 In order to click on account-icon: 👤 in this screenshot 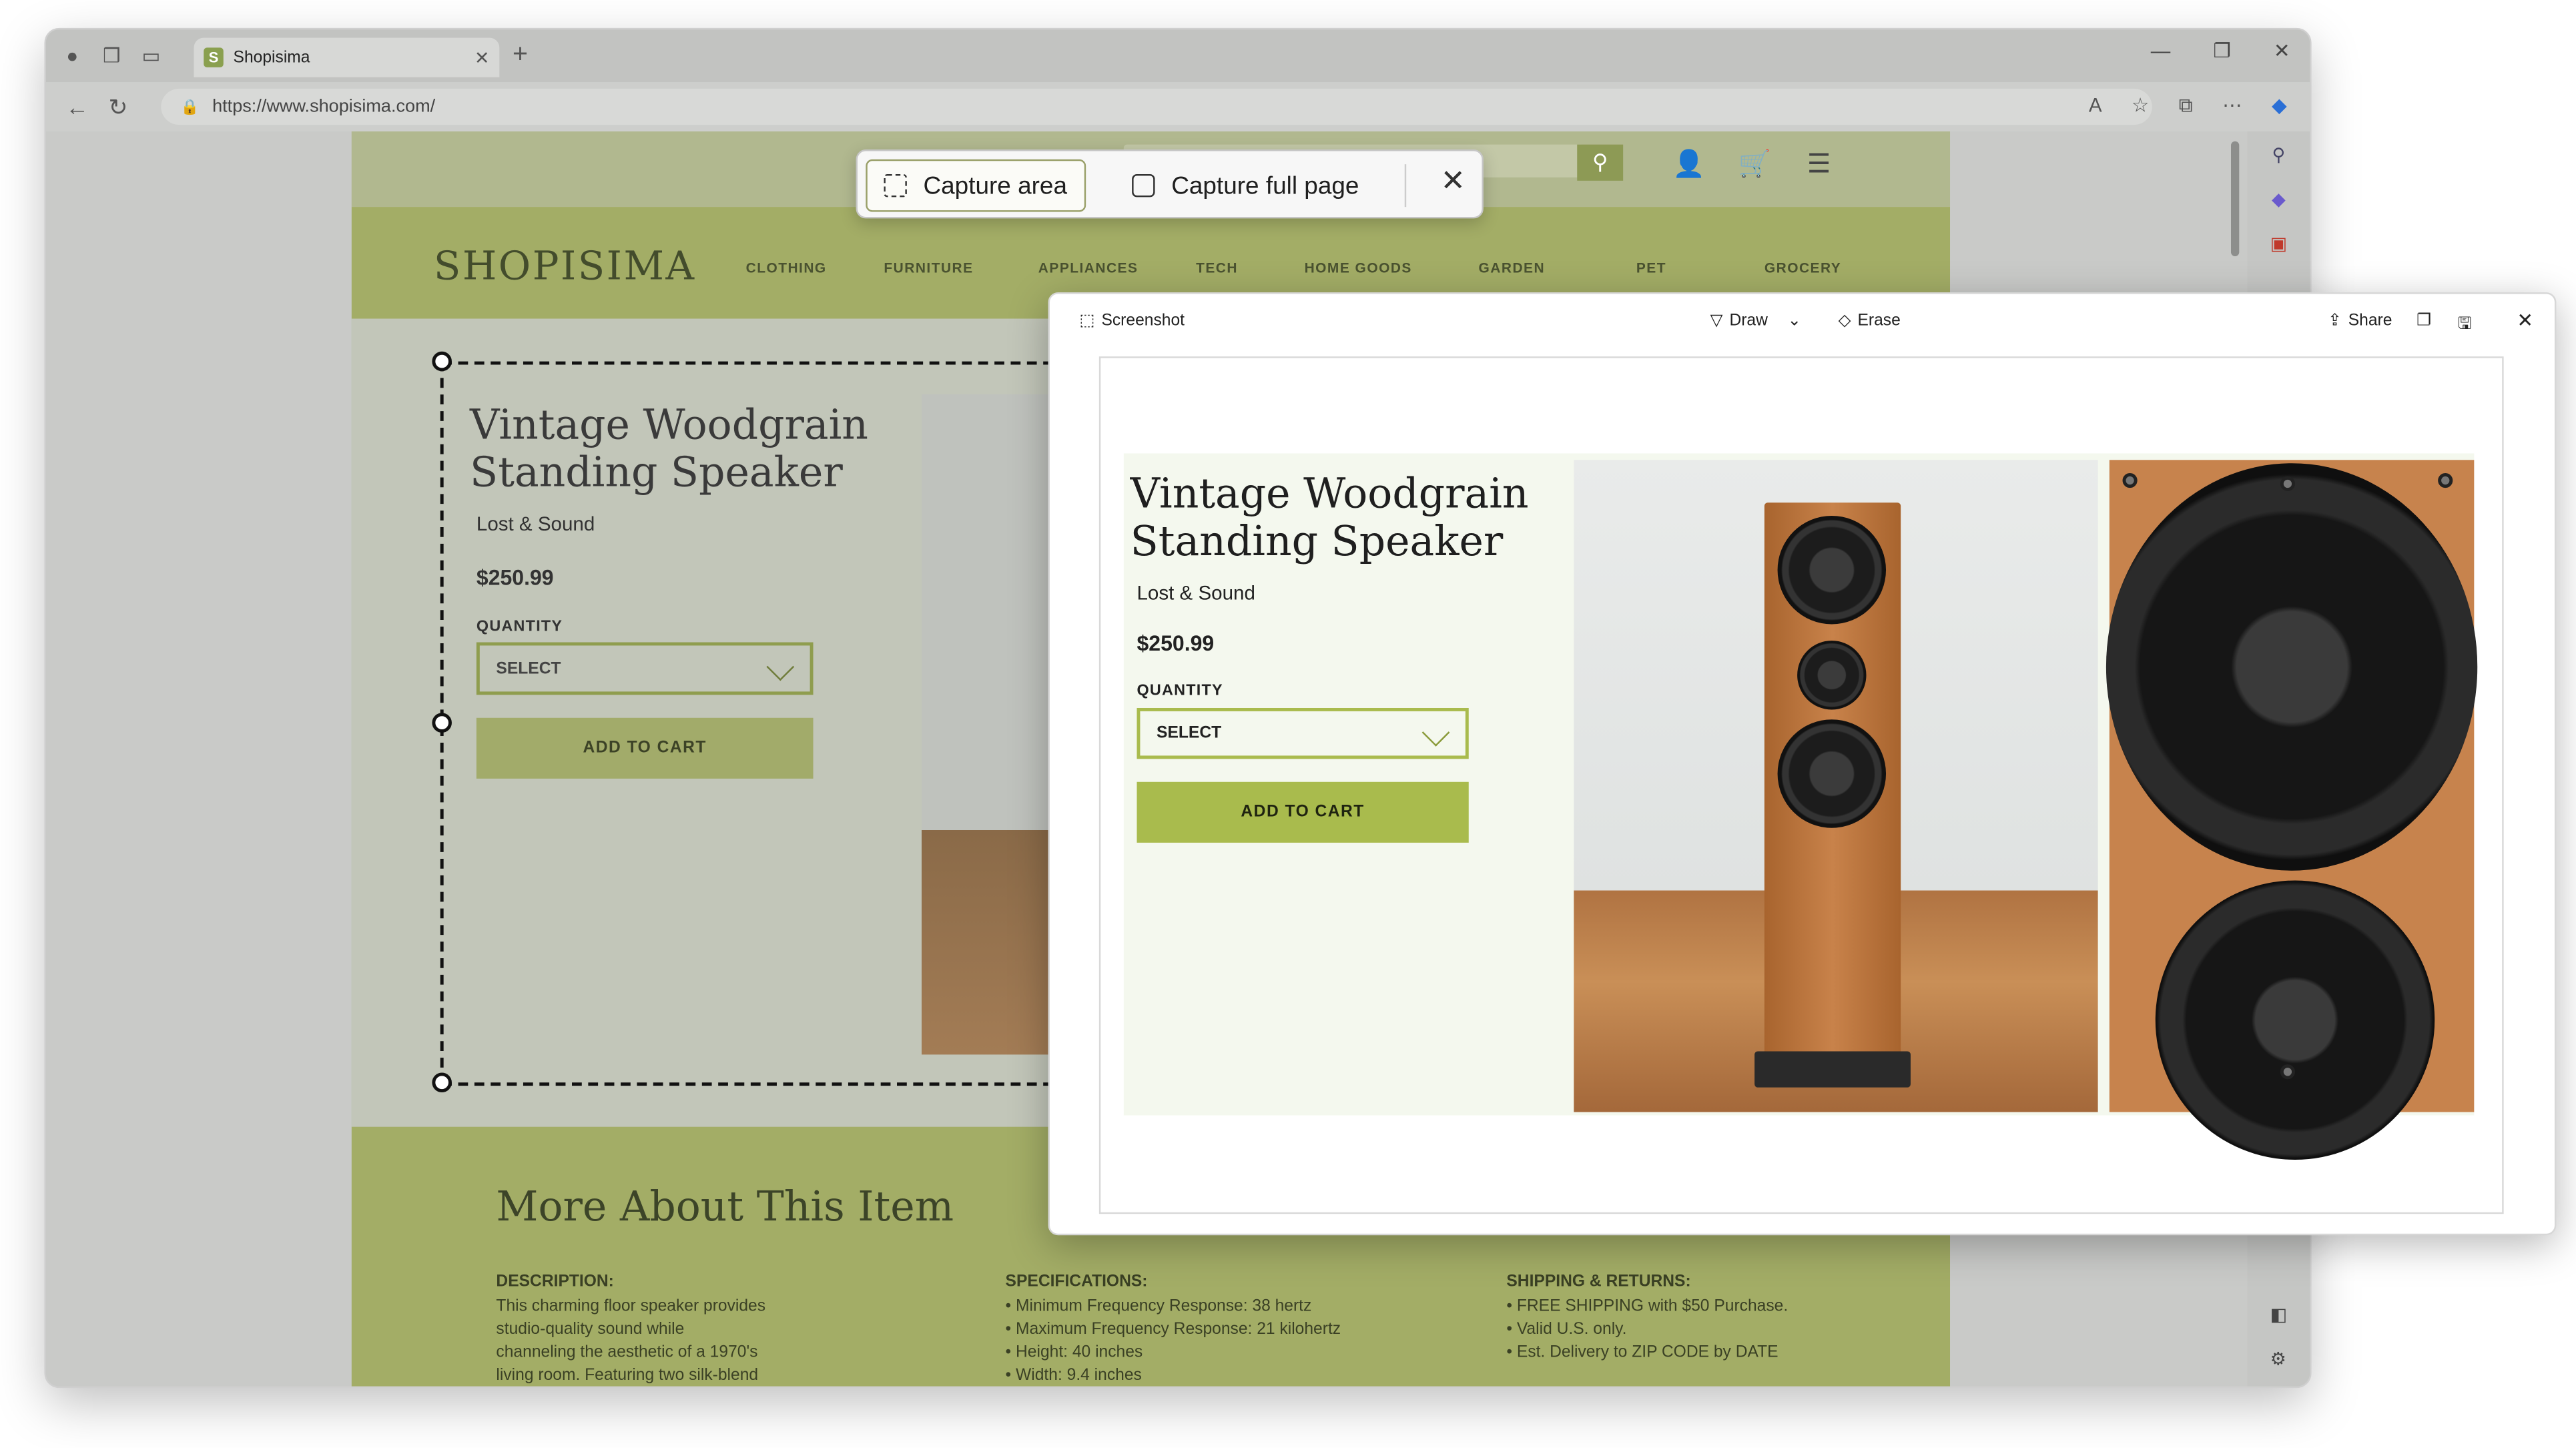, I will do `click(1688, 164)`.